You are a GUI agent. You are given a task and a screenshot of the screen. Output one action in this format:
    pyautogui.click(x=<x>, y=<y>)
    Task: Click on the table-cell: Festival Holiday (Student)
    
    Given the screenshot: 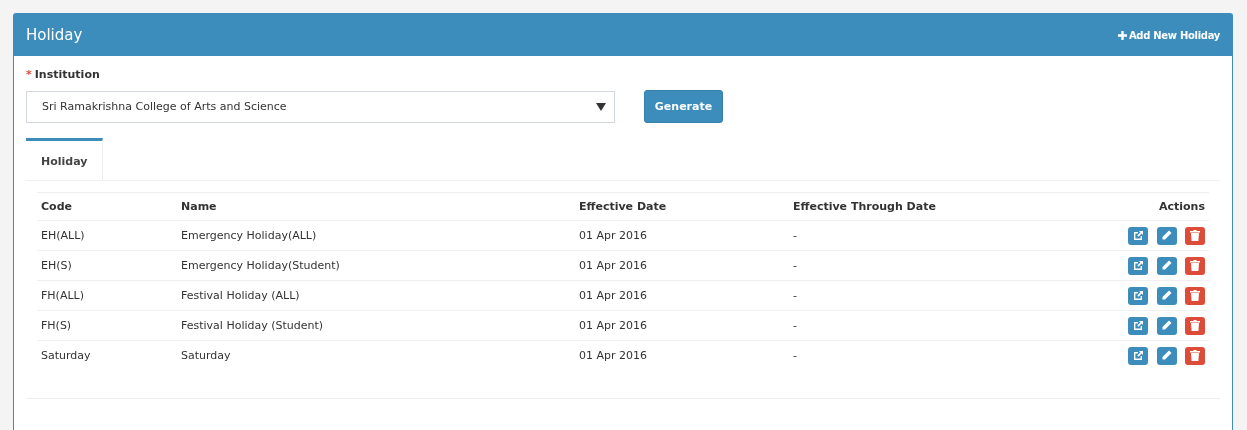 What is the action you would take?
    pyautogui.click(x=376, y=325)
    